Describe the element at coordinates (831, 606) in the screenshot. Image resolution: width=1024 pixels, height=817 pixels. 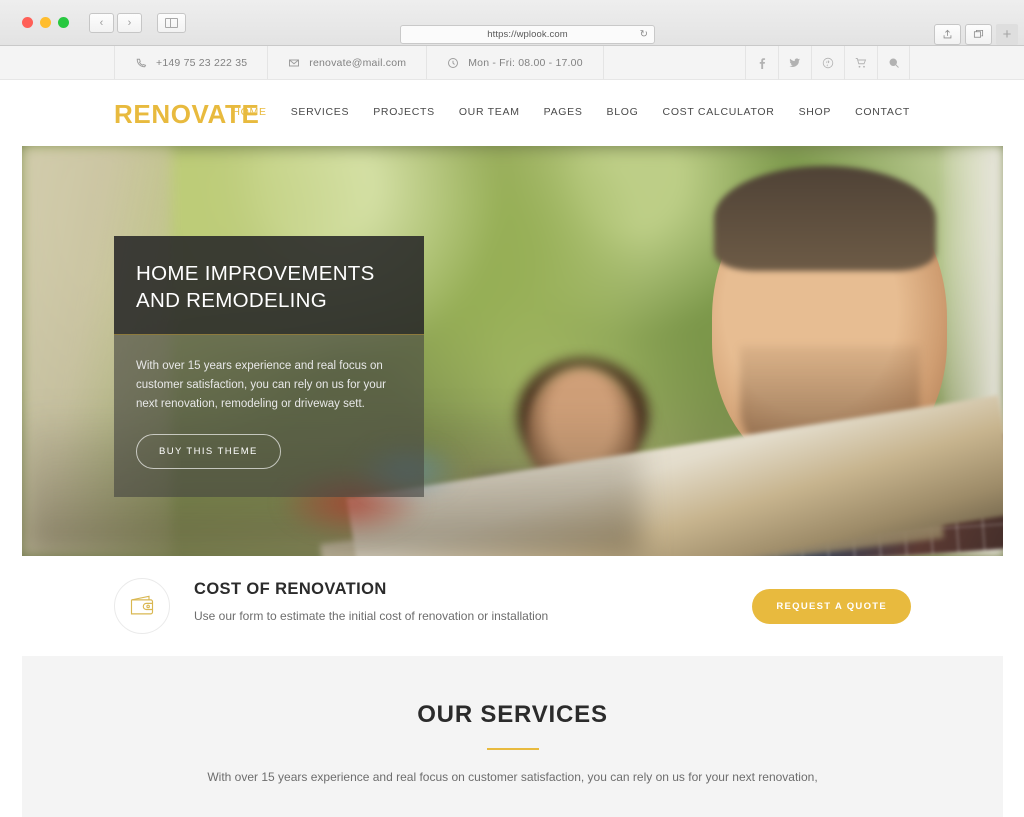
I see `request-a-quote-button: REQUEST A QUOTE` at that location.